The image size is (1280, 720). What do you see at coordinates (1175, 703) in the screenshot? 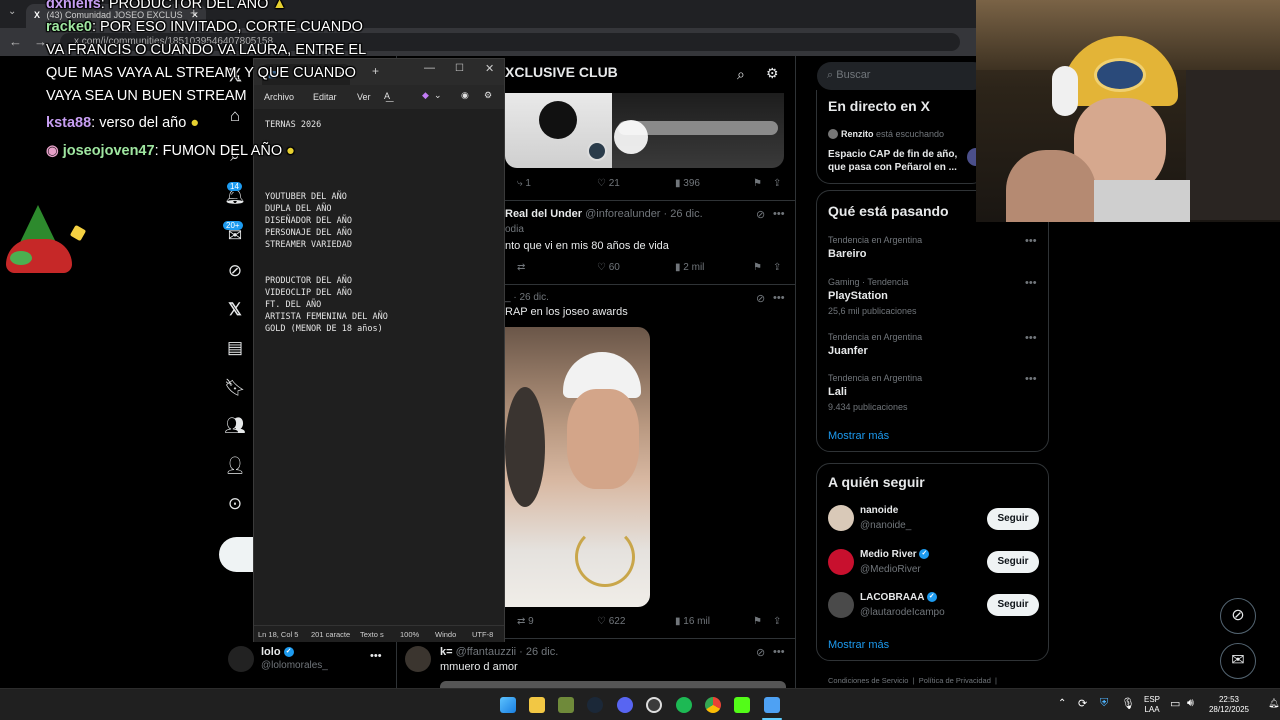
I see `network-icon: ▭` at bounding box center [1175, 703].